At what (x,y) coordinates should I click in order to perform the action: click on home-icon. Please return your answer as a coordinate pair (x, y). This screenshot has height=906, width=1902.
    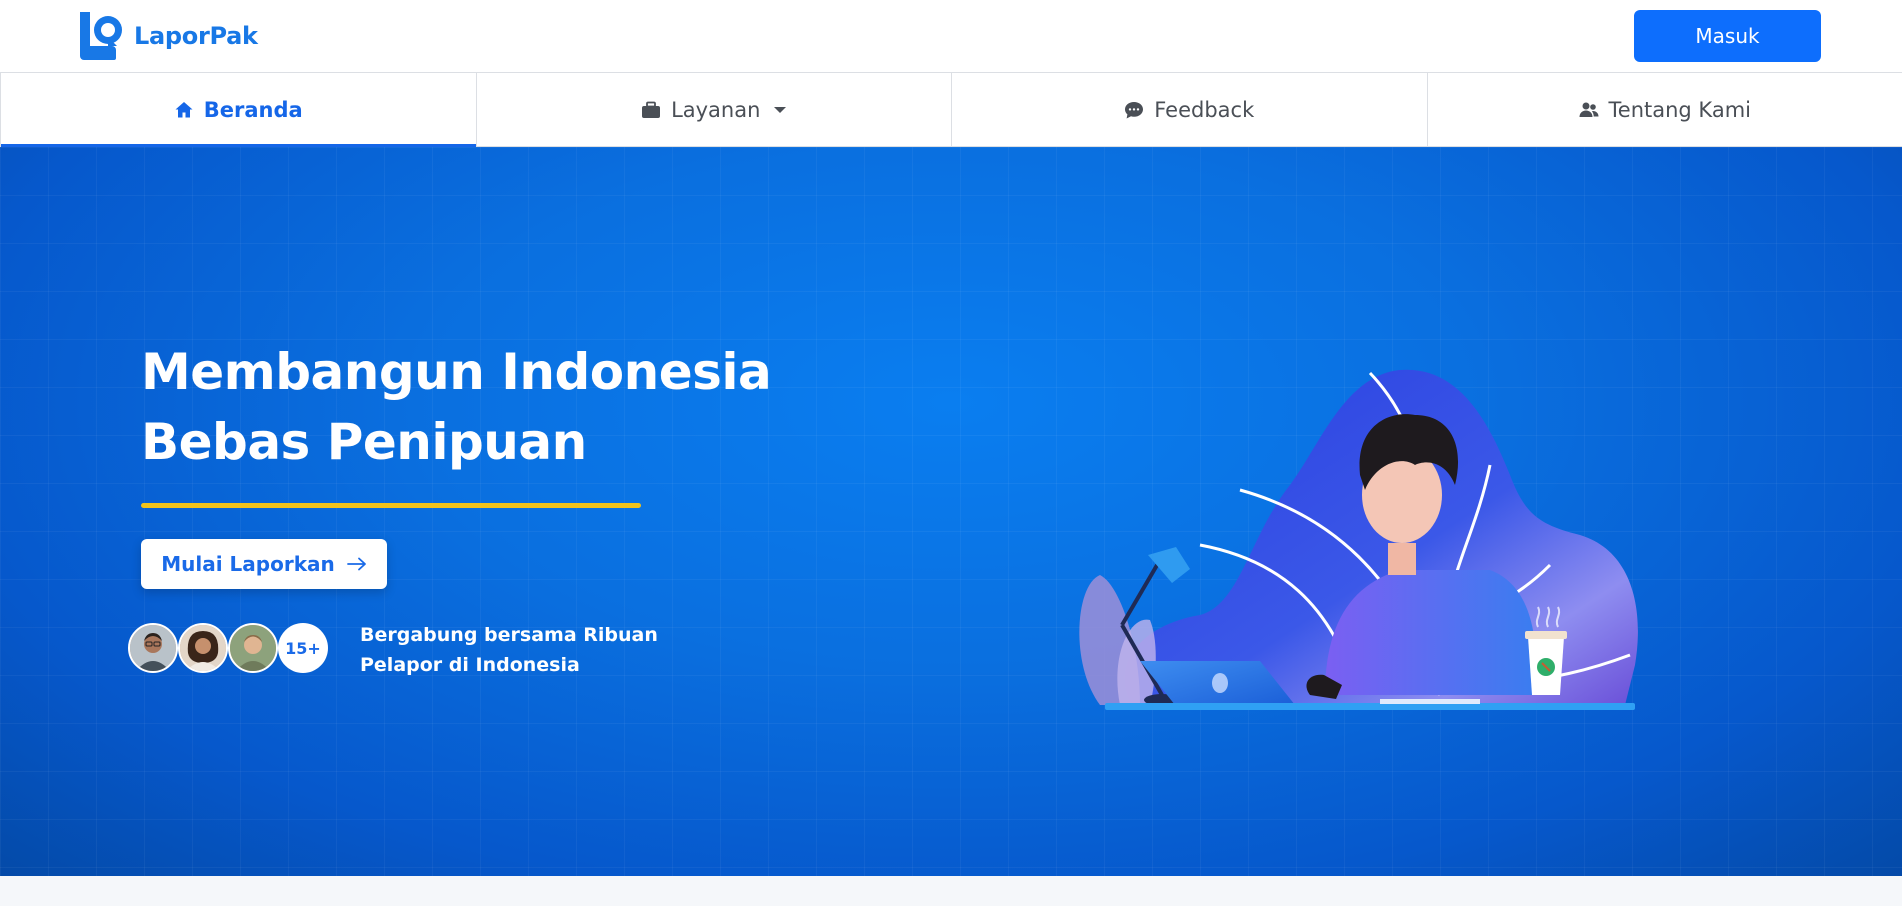
    Looking at the image, I should click on (184, 109).